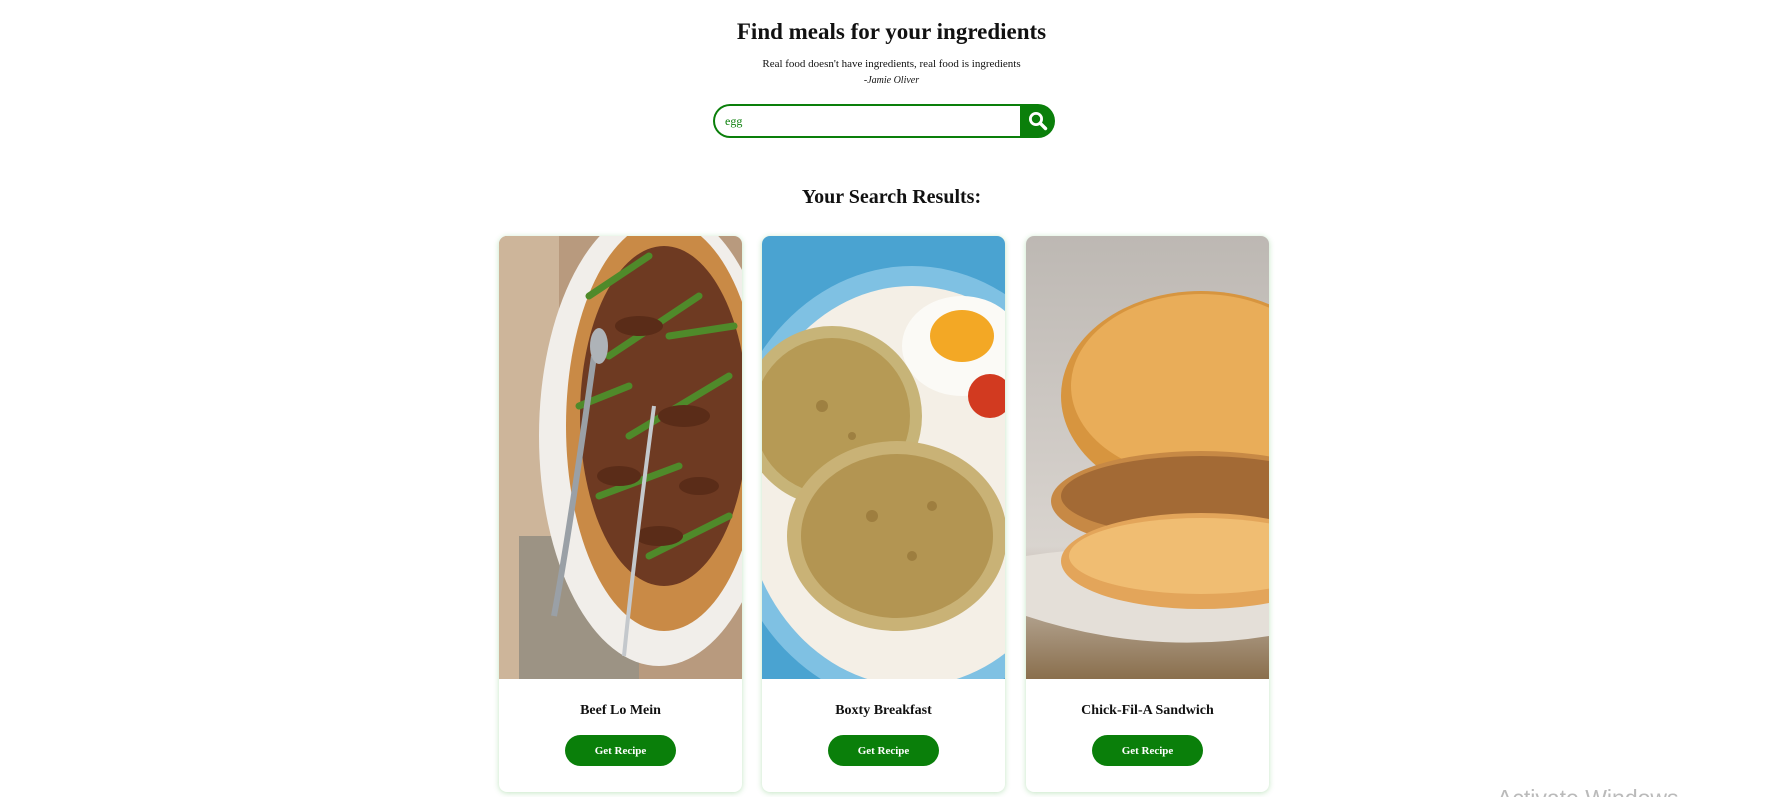 This screenshot has width=1783, height=797. I want to click on search-input, so click(867, 121).